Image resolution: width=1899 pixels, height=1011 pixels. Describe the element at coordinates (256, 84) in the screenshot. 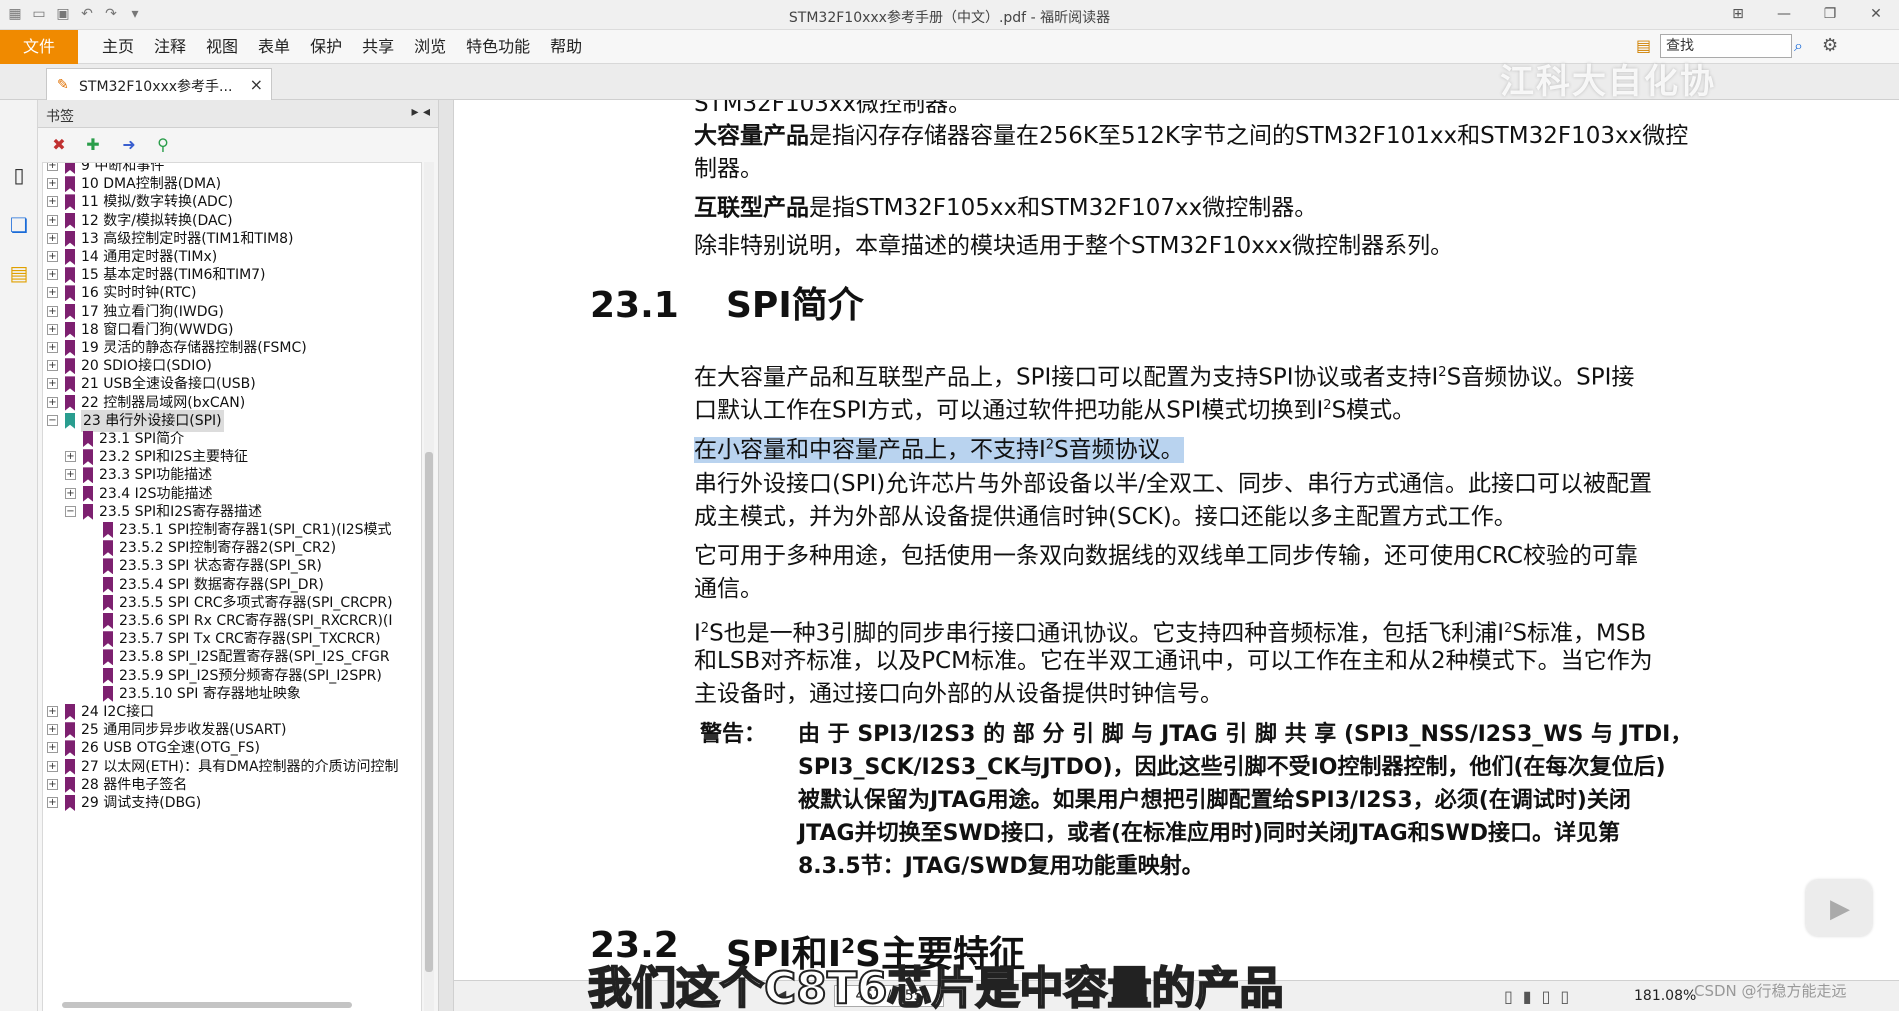

I see `close-tab-icon: ×` at that location.